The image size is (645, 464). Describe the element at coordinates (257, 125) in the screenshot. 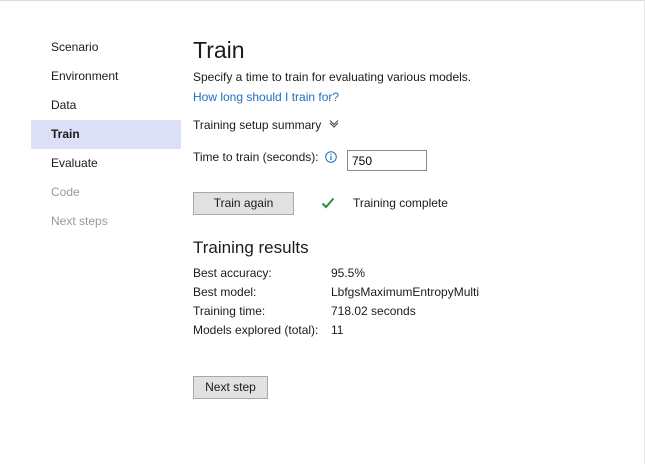

I see `summary-label: Training setup summary` at that location.